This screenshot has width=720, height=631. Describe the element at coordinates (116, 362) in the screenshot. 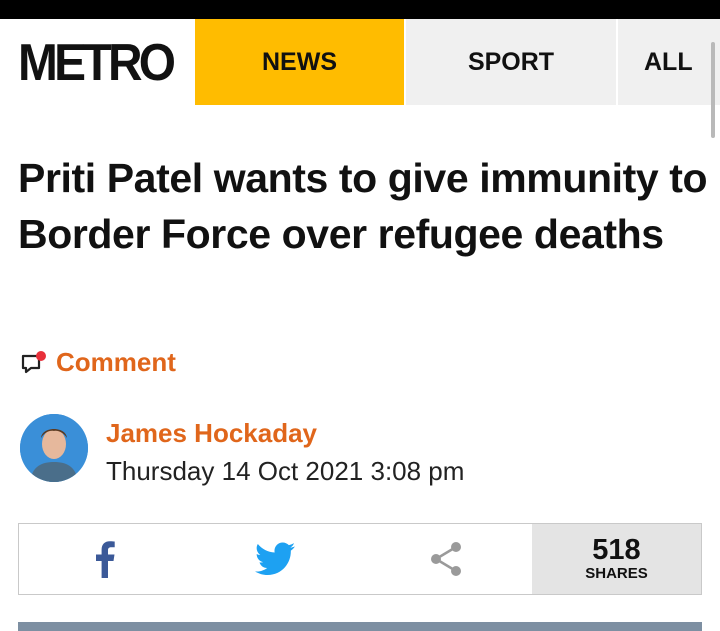

I see `comment-label: Comment` at that location.